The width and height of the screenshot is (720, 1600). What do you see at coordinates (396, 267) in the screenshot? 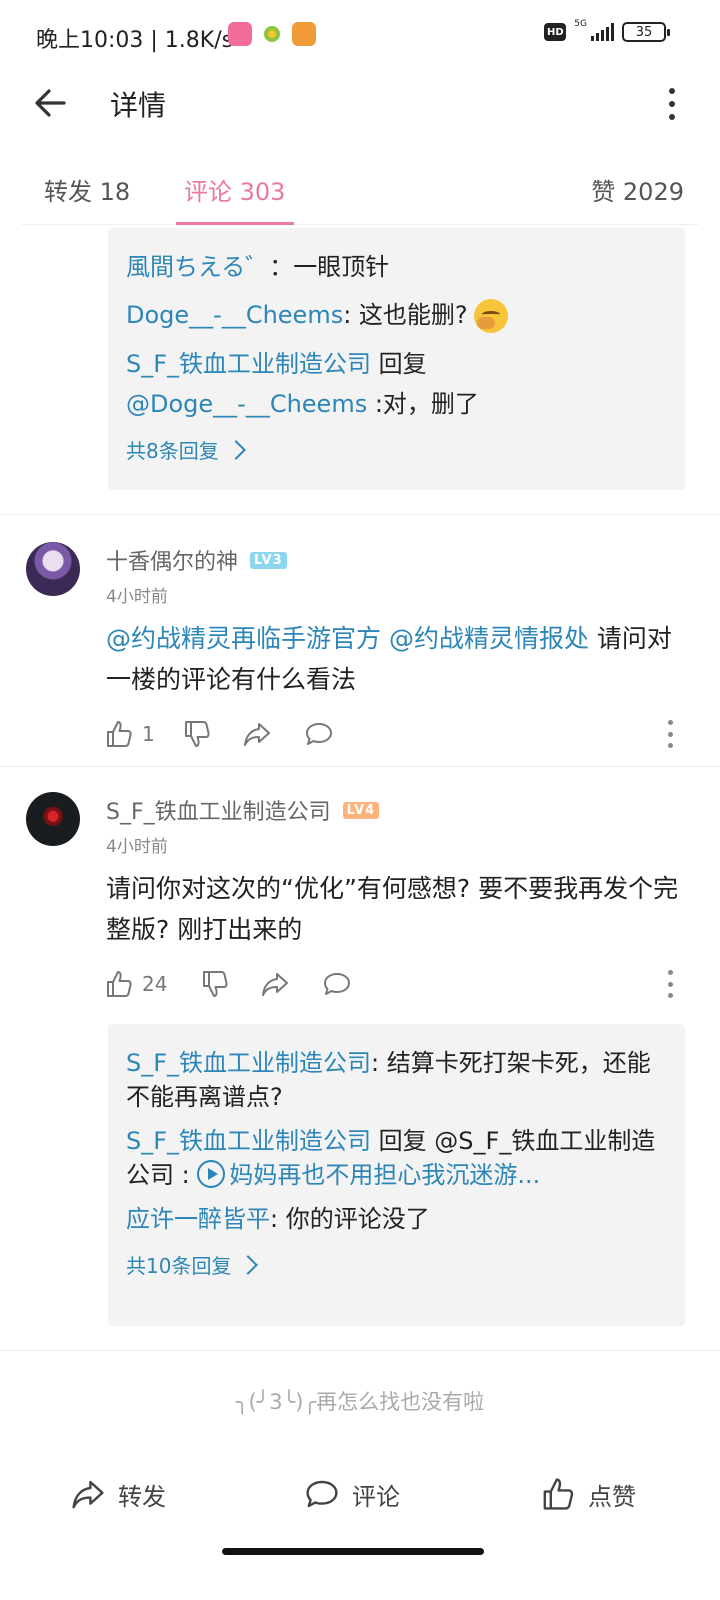
I see `reply-line: 風間ちえる゛：一眼顶针` at bounding box center [396, 267].